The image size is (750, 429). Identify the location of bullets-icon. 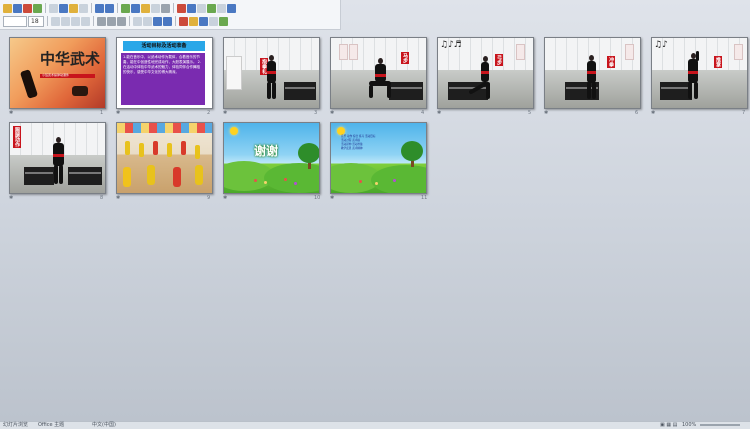
(137, 21).